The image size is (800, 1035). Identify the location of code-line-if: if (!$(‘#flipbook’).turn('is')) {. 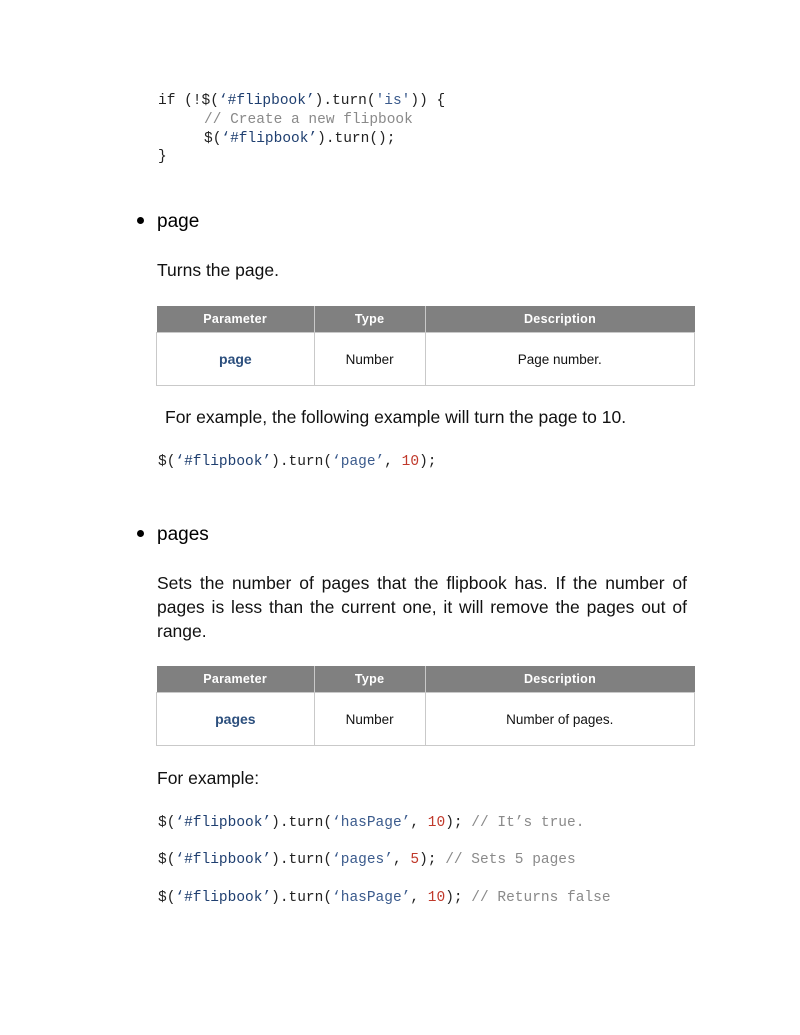
(301, 101).